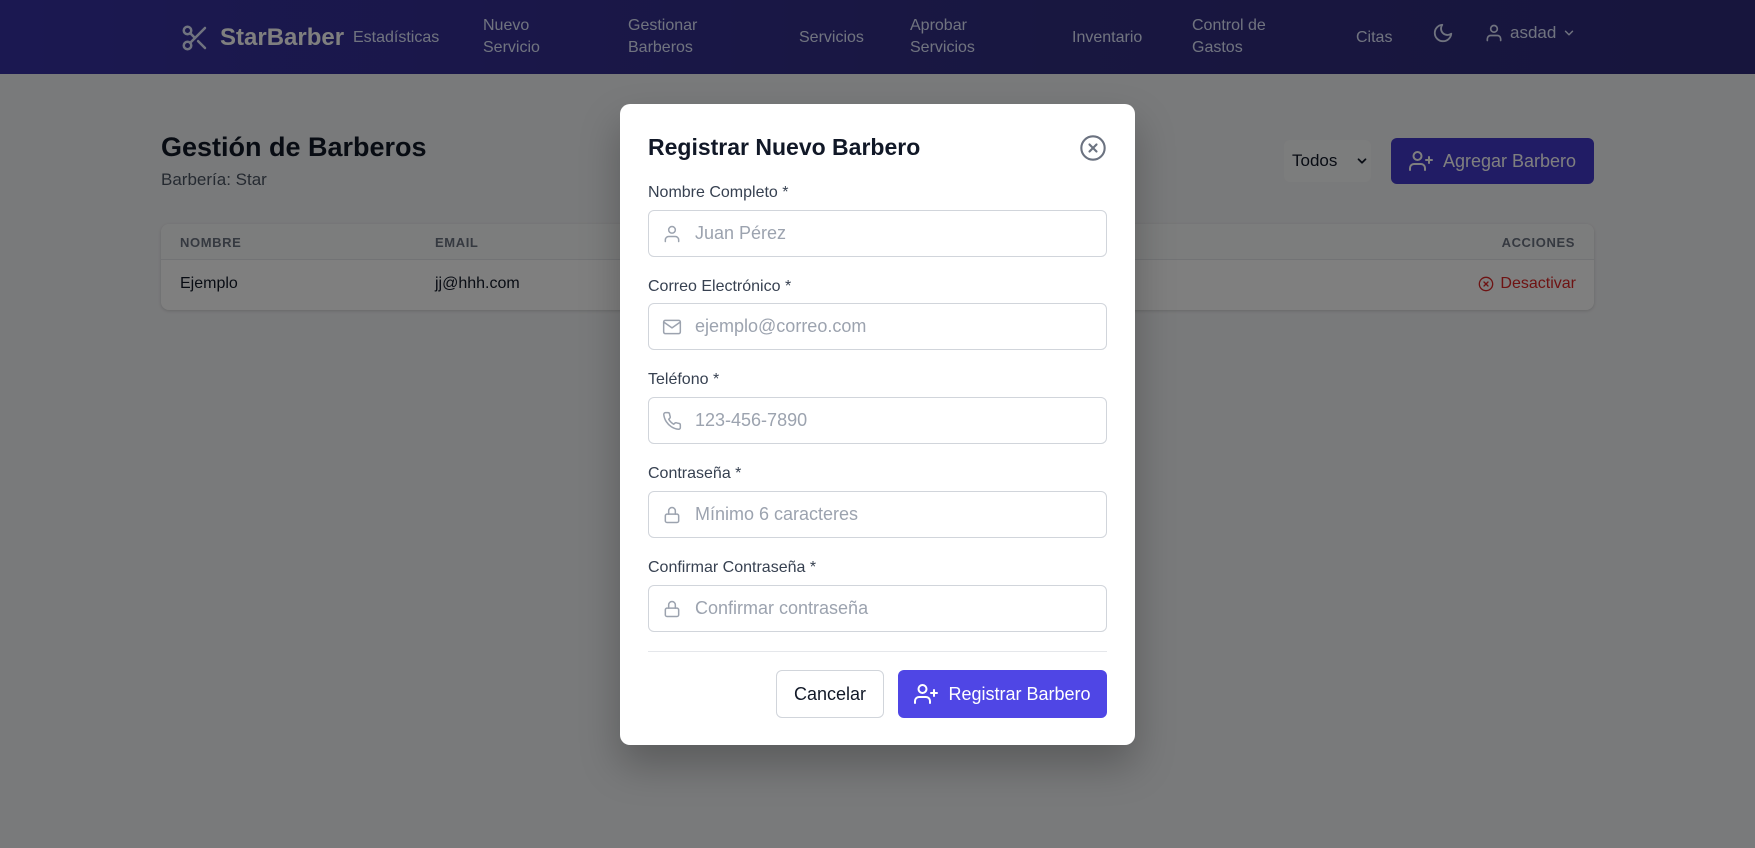 Image resolution: width=1755 pixels, height=848 pixels. I want to click on register-barber-button: Registrar Barbero, so click(1002, 694).